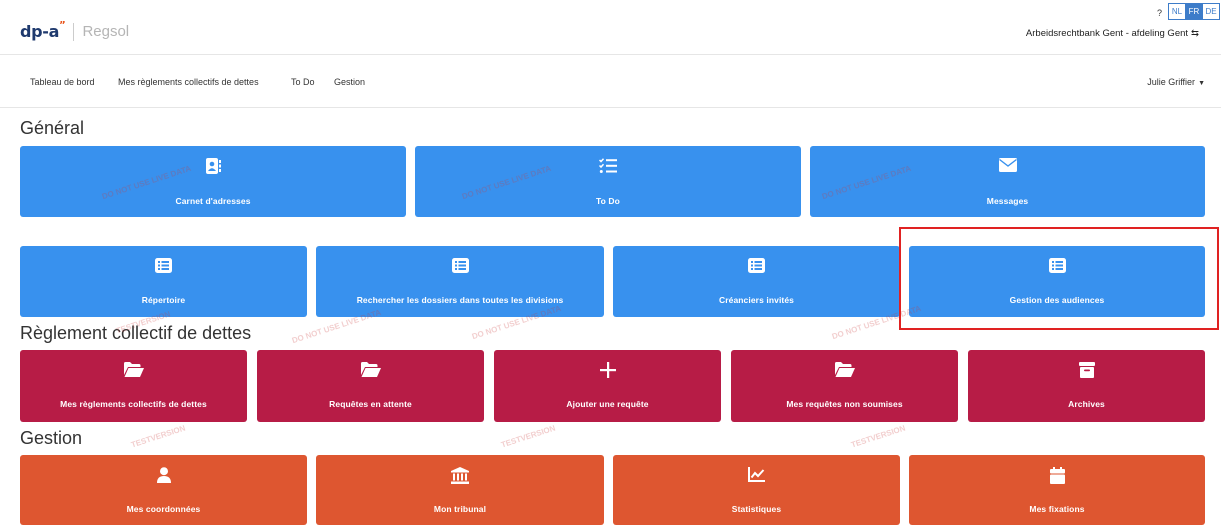  What do you see at coordinates (608, 166) in the screenshot?
I see `checklist-icon` at bounding box center [608, 166].